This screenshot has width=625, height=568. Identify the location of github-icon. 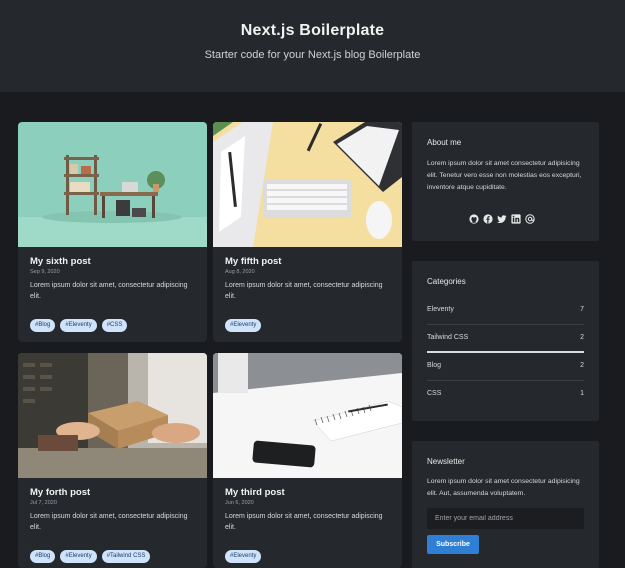
(474, 219).